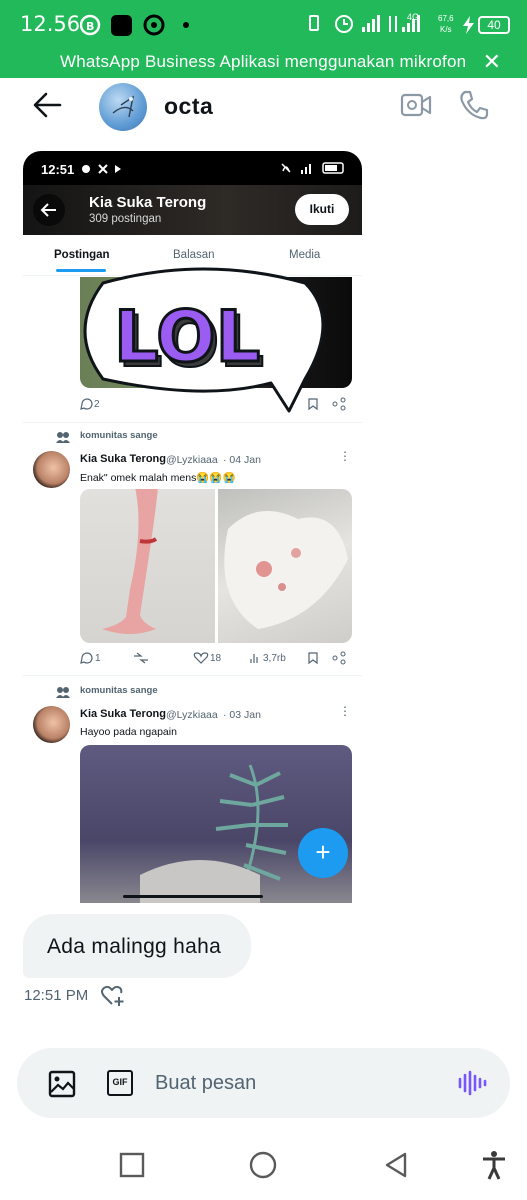 The height and width of the screenshot is (1200, 527). I want to click on profile-name: Kia Suka Terong, so click(148, 202).